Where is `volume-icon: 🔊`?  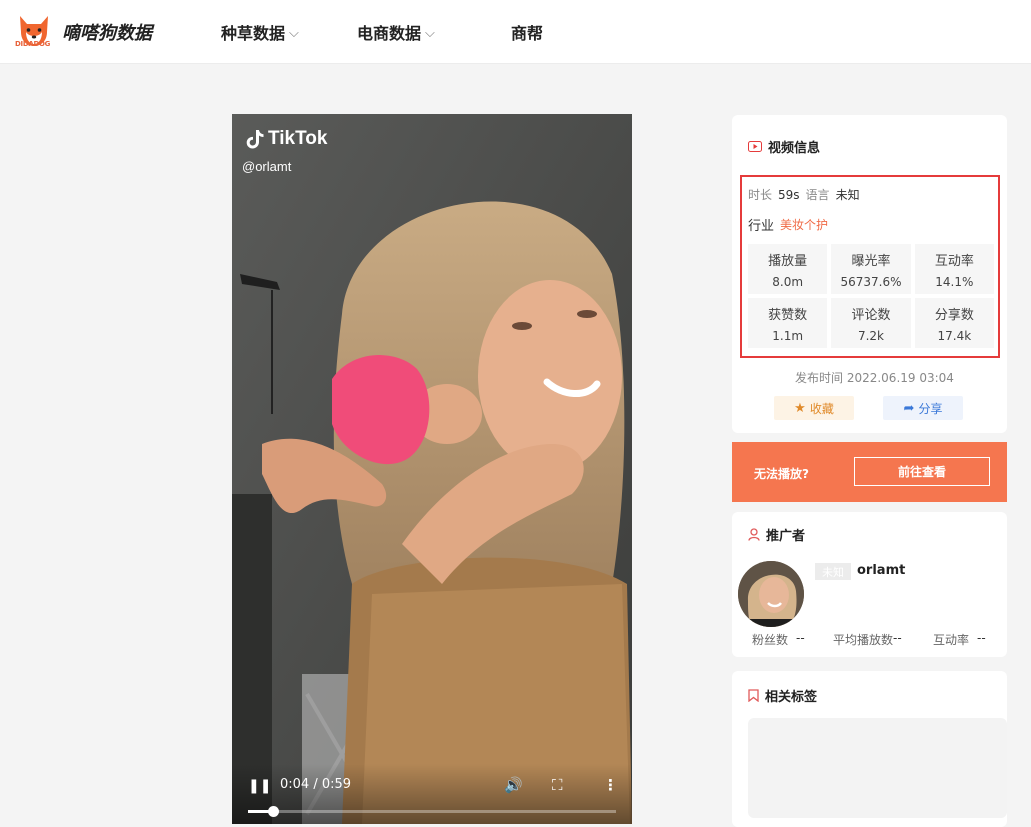
volume-icon: 🔊 is located at coordinates (513, 785).